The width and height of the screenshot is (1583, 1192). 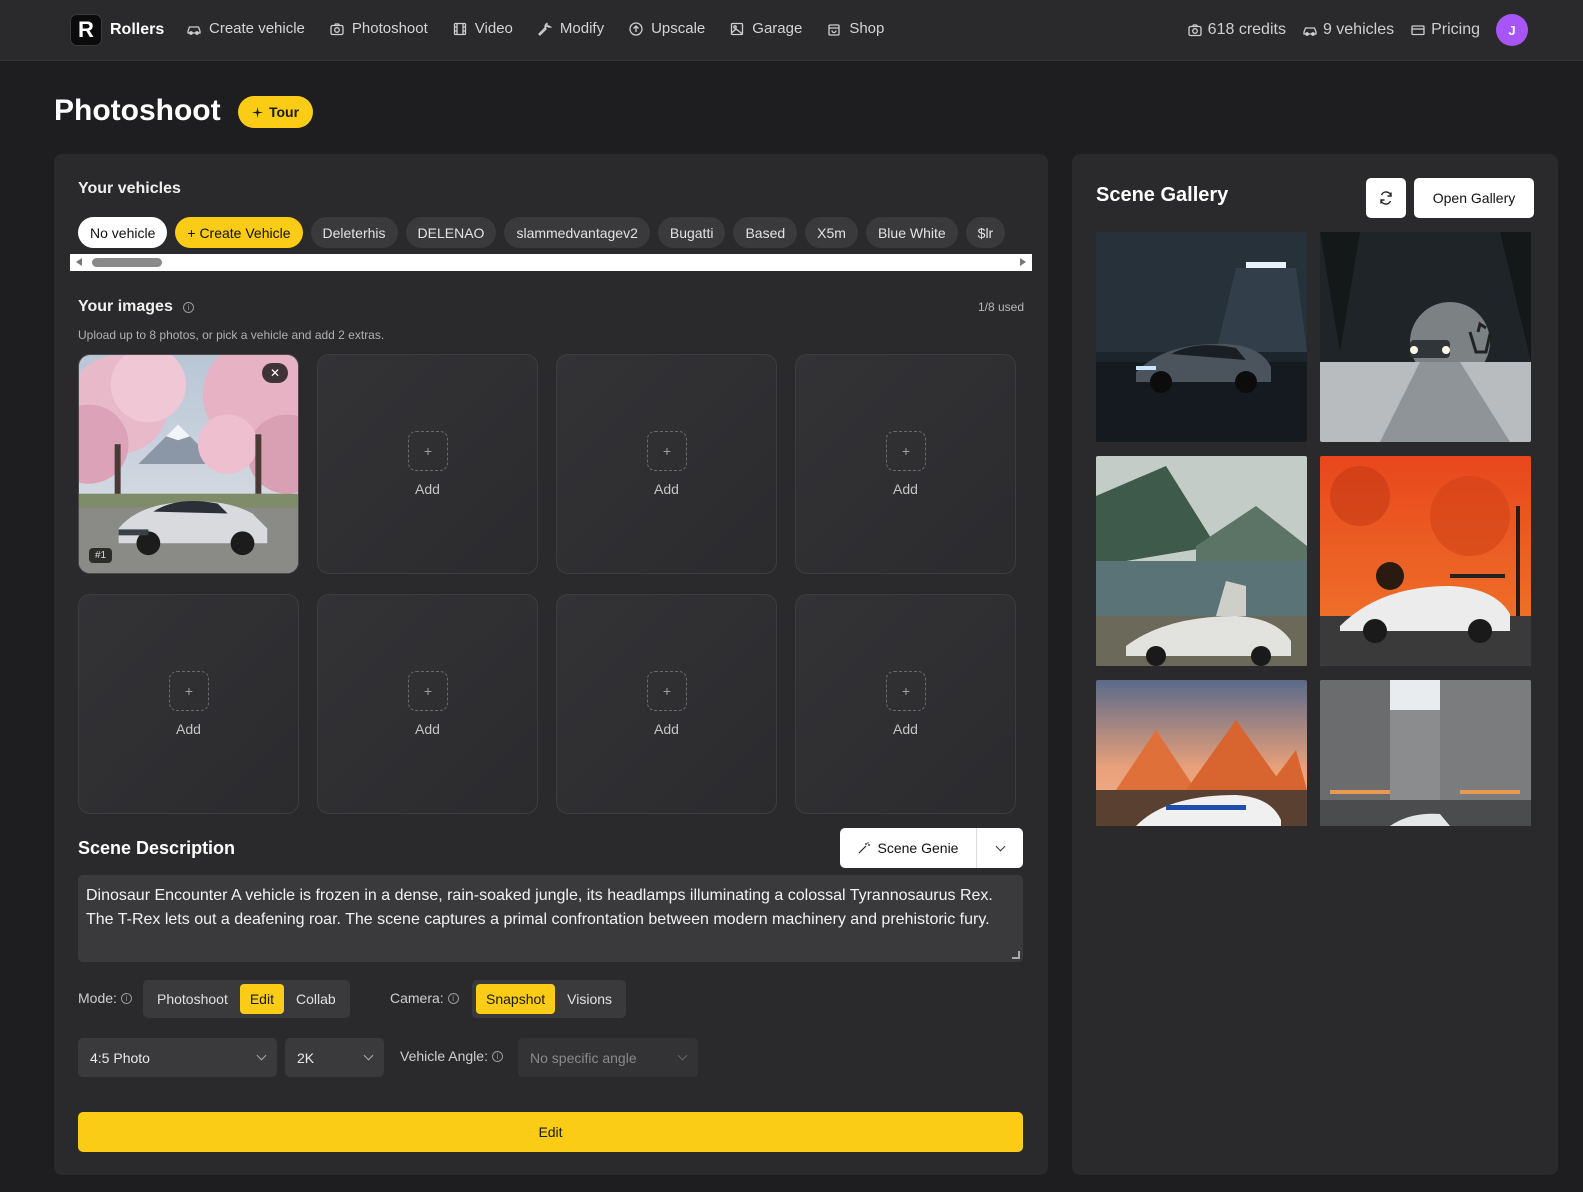 I want to click on vehicle-chip: $lr, so click(x=985, y=232).